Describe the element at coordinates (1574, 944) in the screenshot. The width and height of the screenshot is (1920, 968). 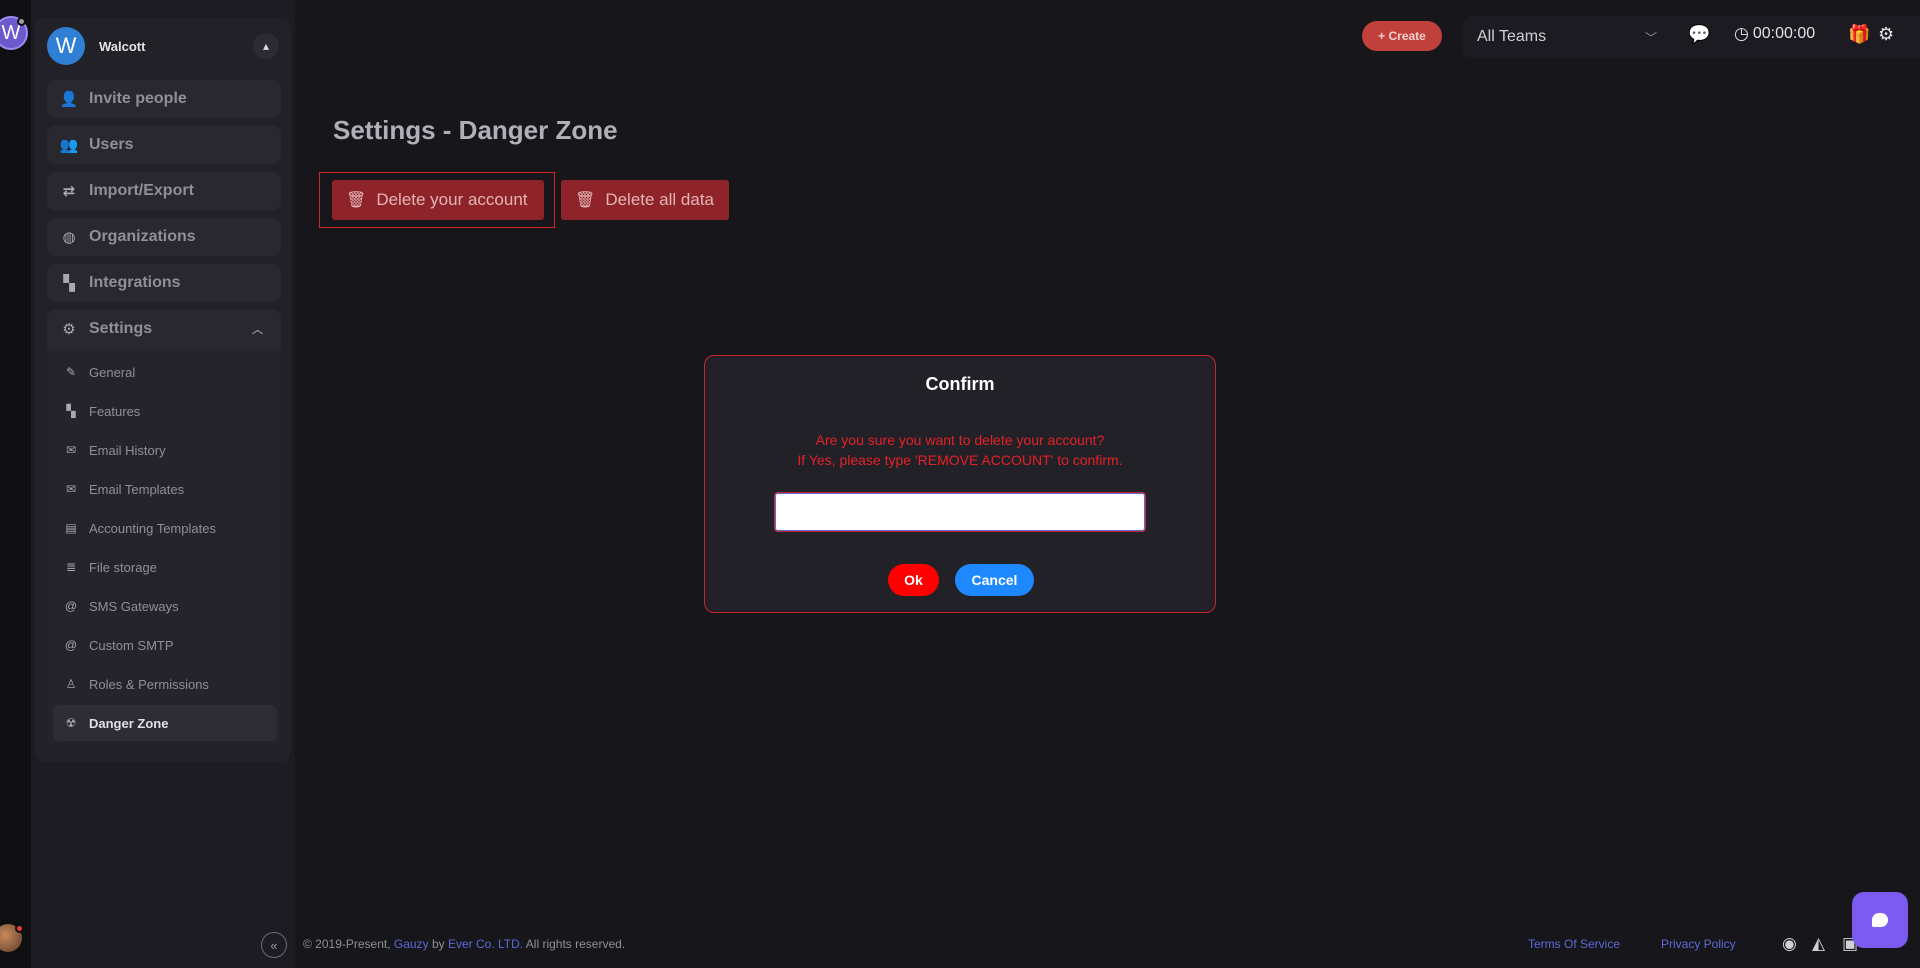
I see `terms-link: Terms Of Service` at that location.